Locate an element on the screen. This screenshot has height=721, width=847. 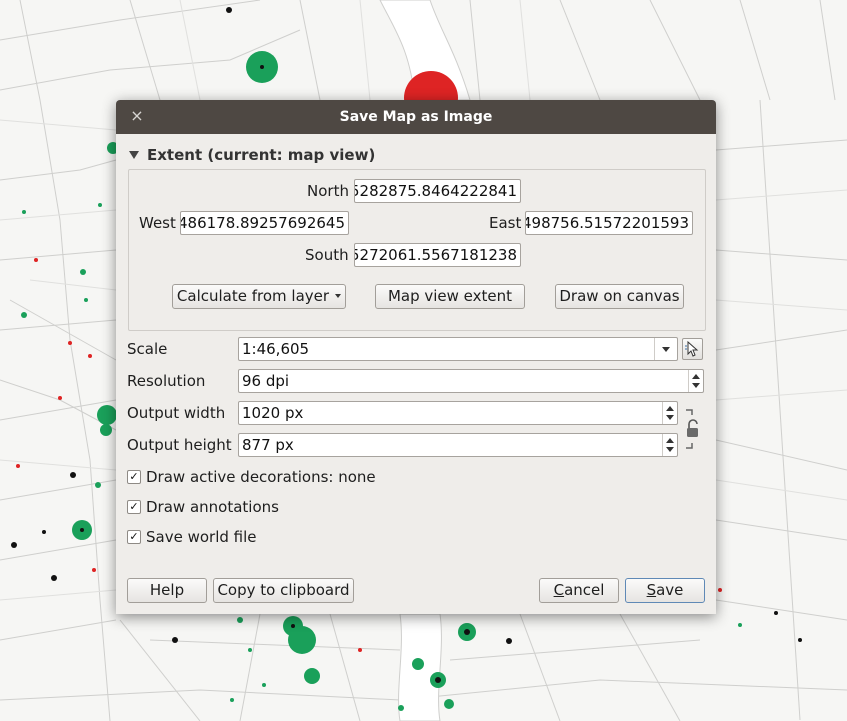
draw-annotations-checkbox: ✓ is located at coordinates (134, 507).